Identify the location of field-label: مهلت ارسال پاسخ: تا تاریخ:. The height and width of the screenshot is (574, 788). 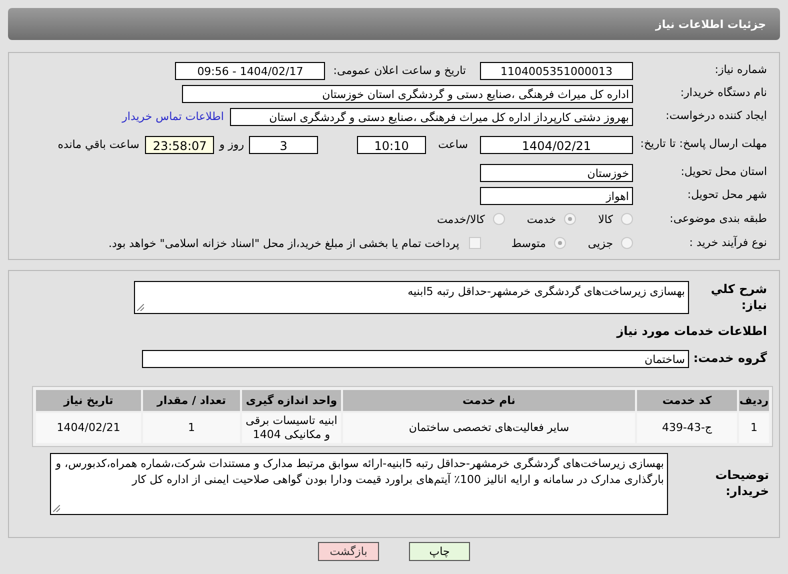
(703, 144).